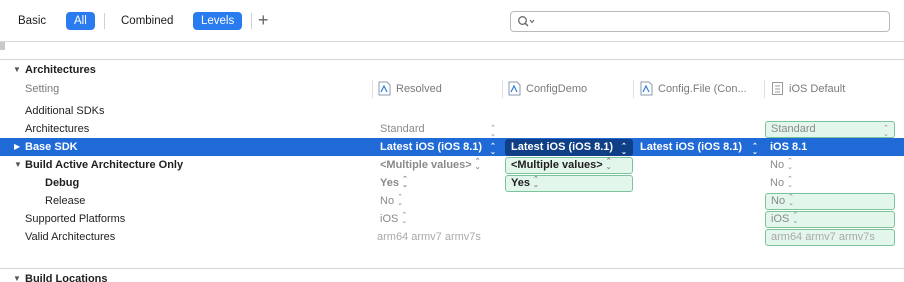  I want to click on setting-row-architectures: Architectures Standard ⌃ ⌄ Standard ⌃ ⌄, so click(452, 129).